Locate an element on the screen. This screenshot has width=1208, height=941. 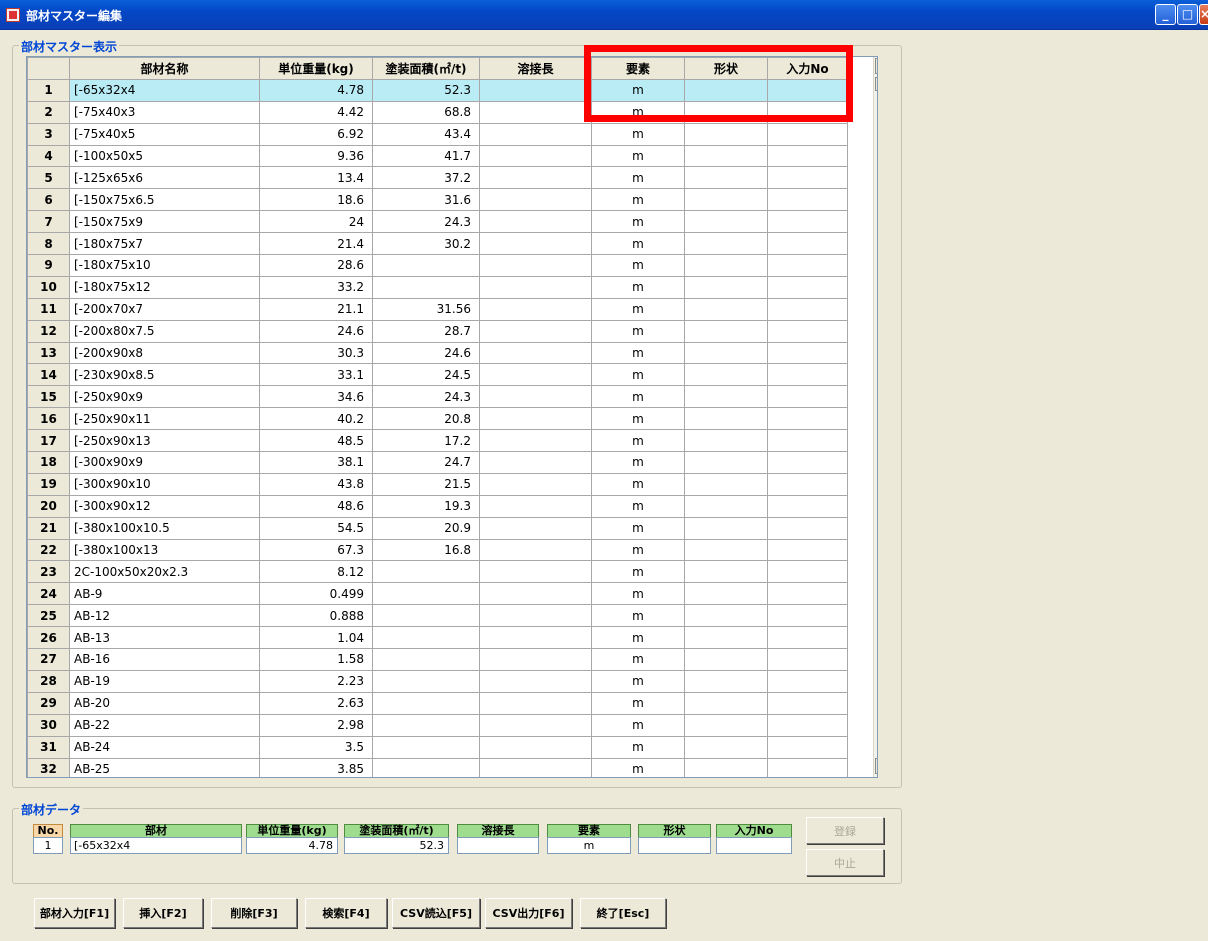
name-cell: [-250x90x11 is located at coordinates (164, 419).